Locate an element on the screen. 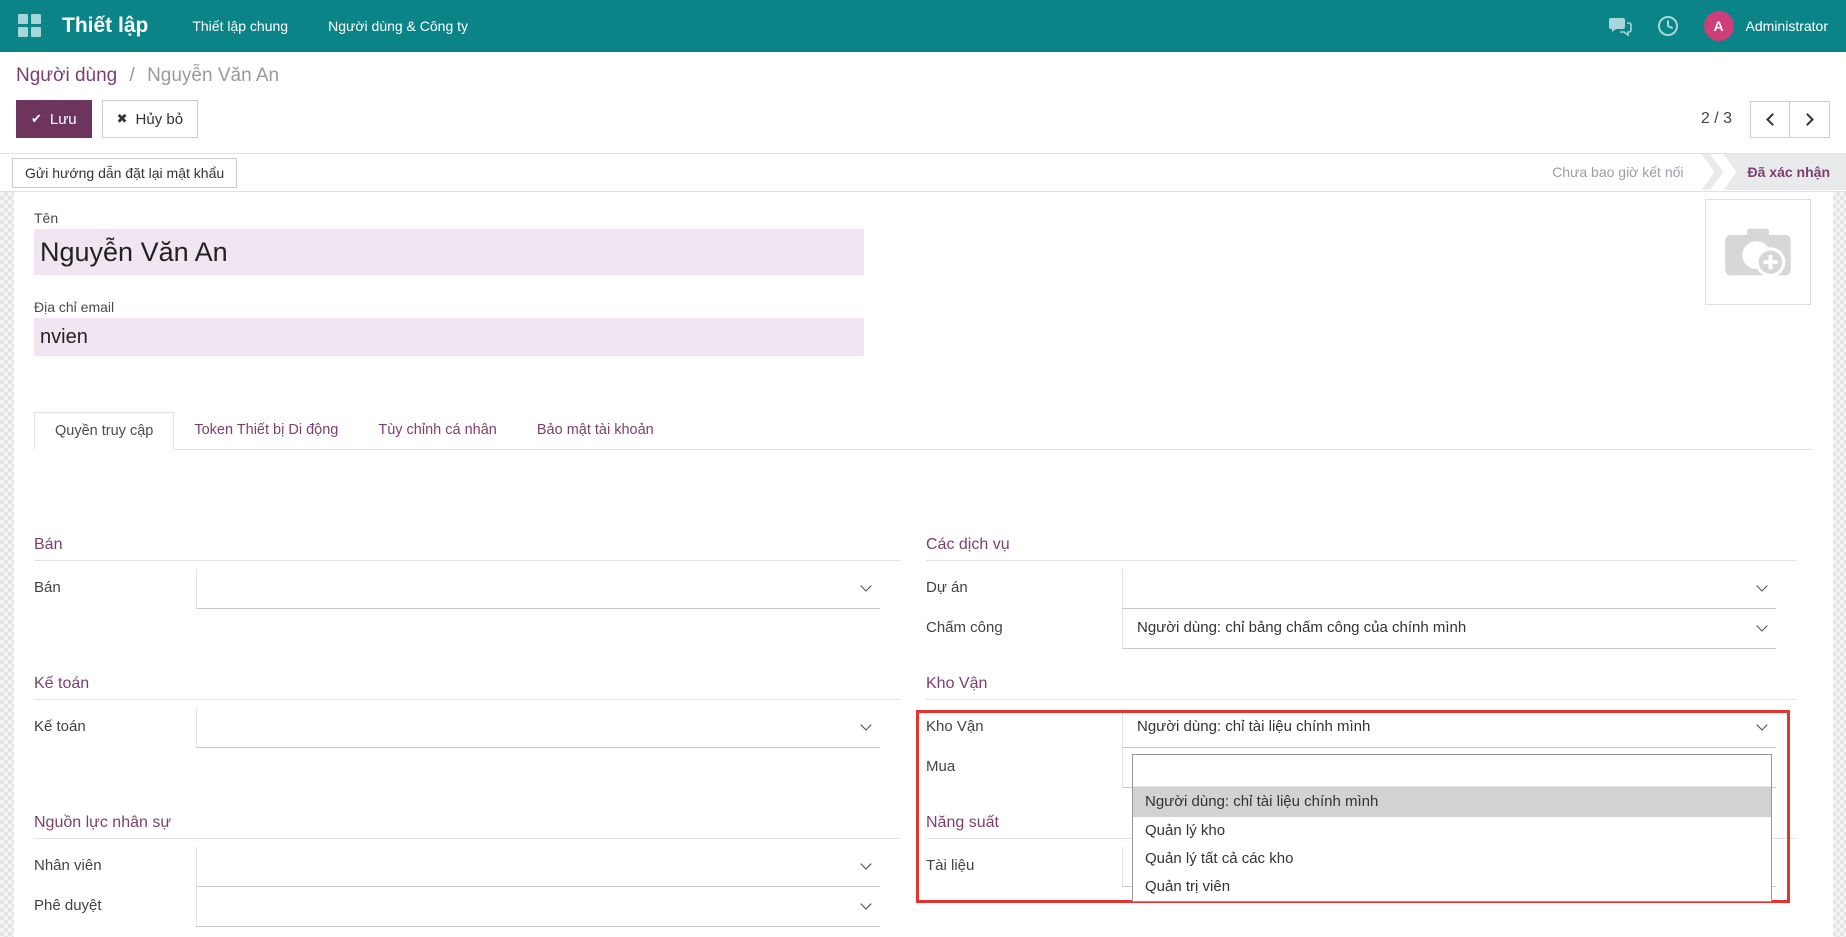 Image resolution: width=1846 pixels, height=937 pixels. field-row-approvals: Phê duyệt is located at coordinates (467, 907).